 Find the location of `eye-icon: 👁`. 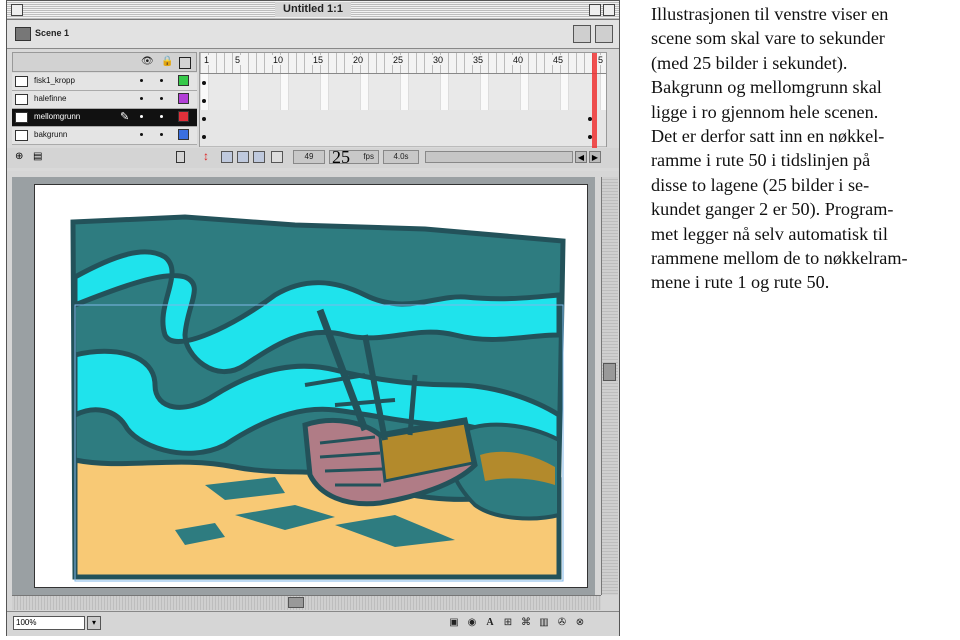

eye-icon: 👁 is located at coordinates (147, 61).